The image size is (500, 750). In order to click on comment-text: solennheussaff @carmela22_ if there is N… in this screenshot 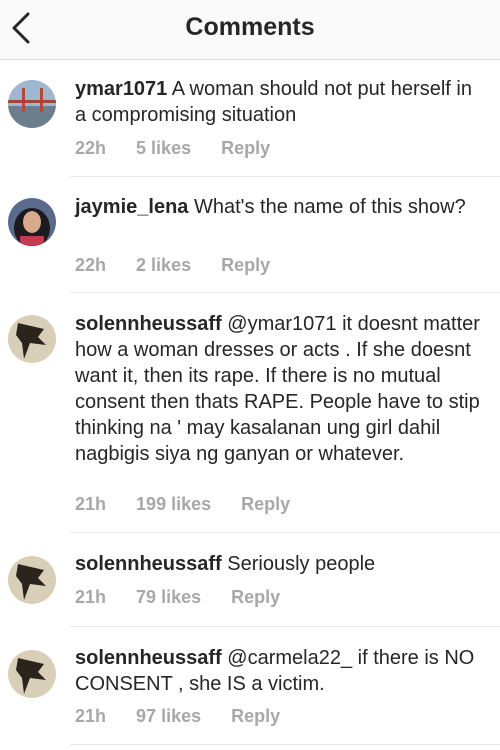, I will do `click(280, 671)`.